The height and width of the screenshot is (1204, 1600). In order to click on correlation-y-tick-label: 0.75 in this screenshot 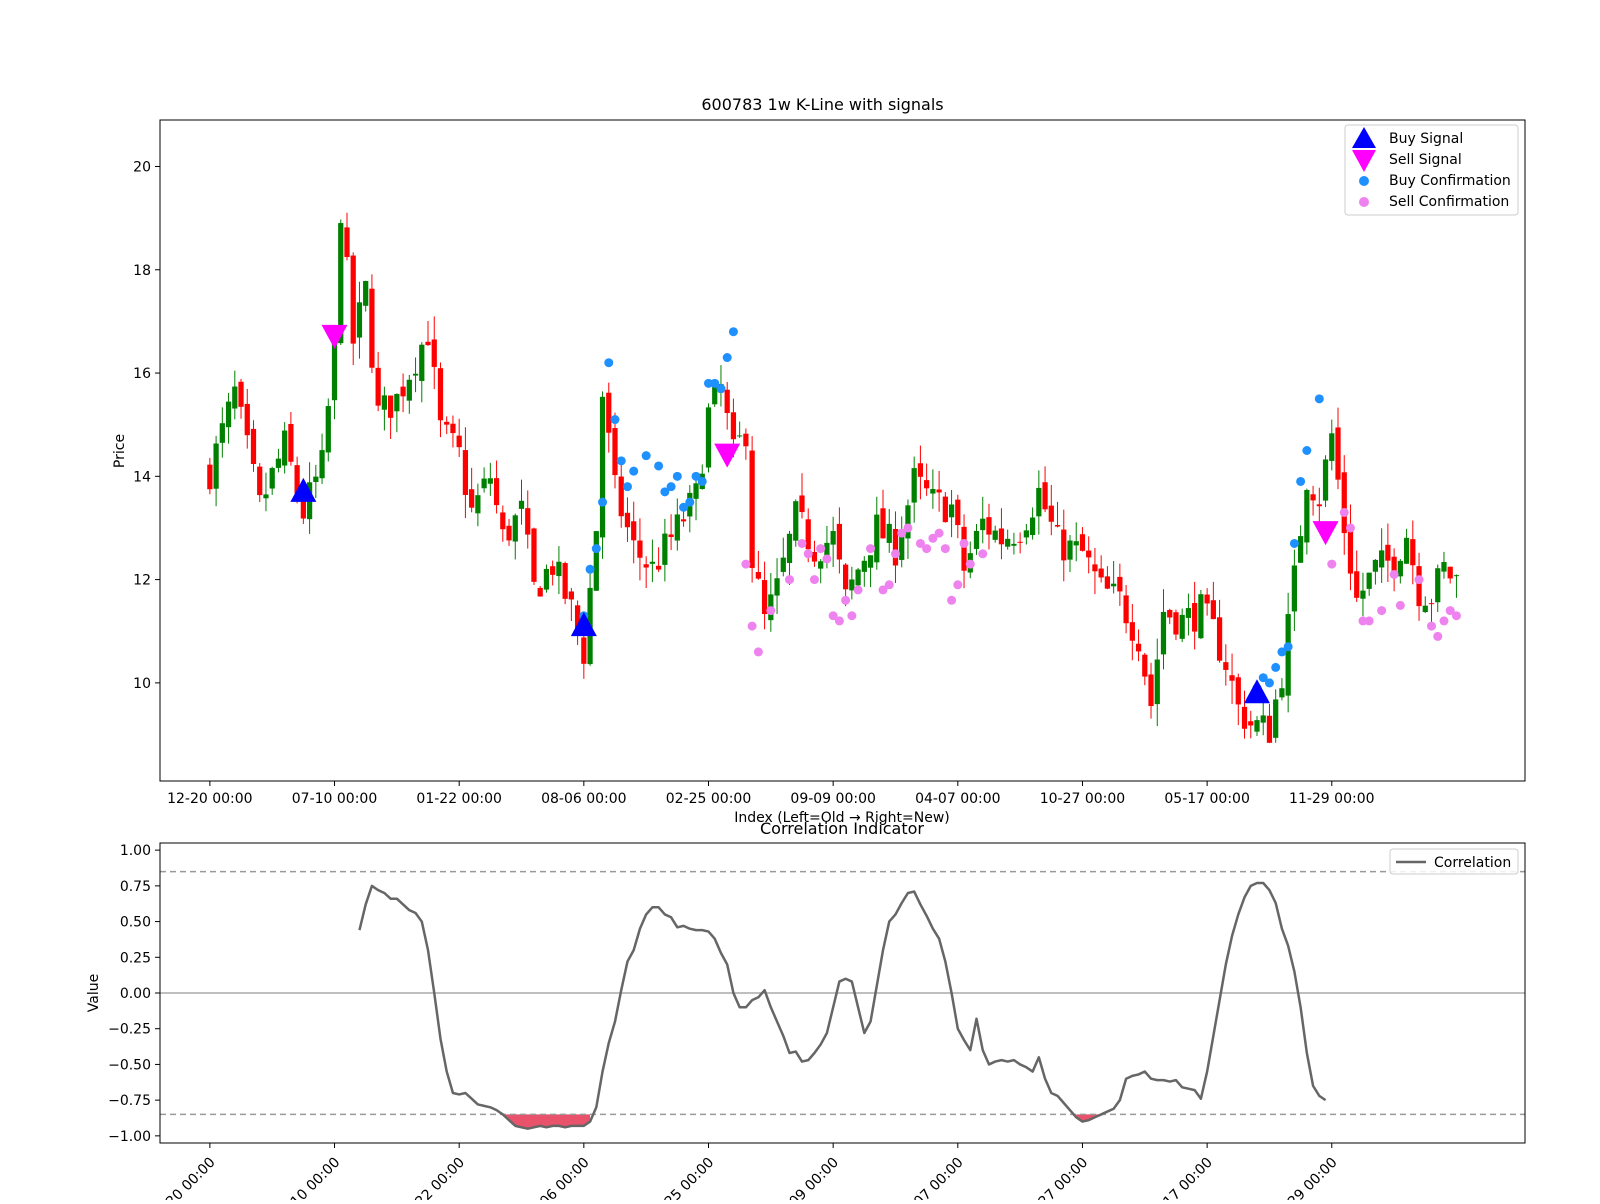, I will do `click(135, 887)`.